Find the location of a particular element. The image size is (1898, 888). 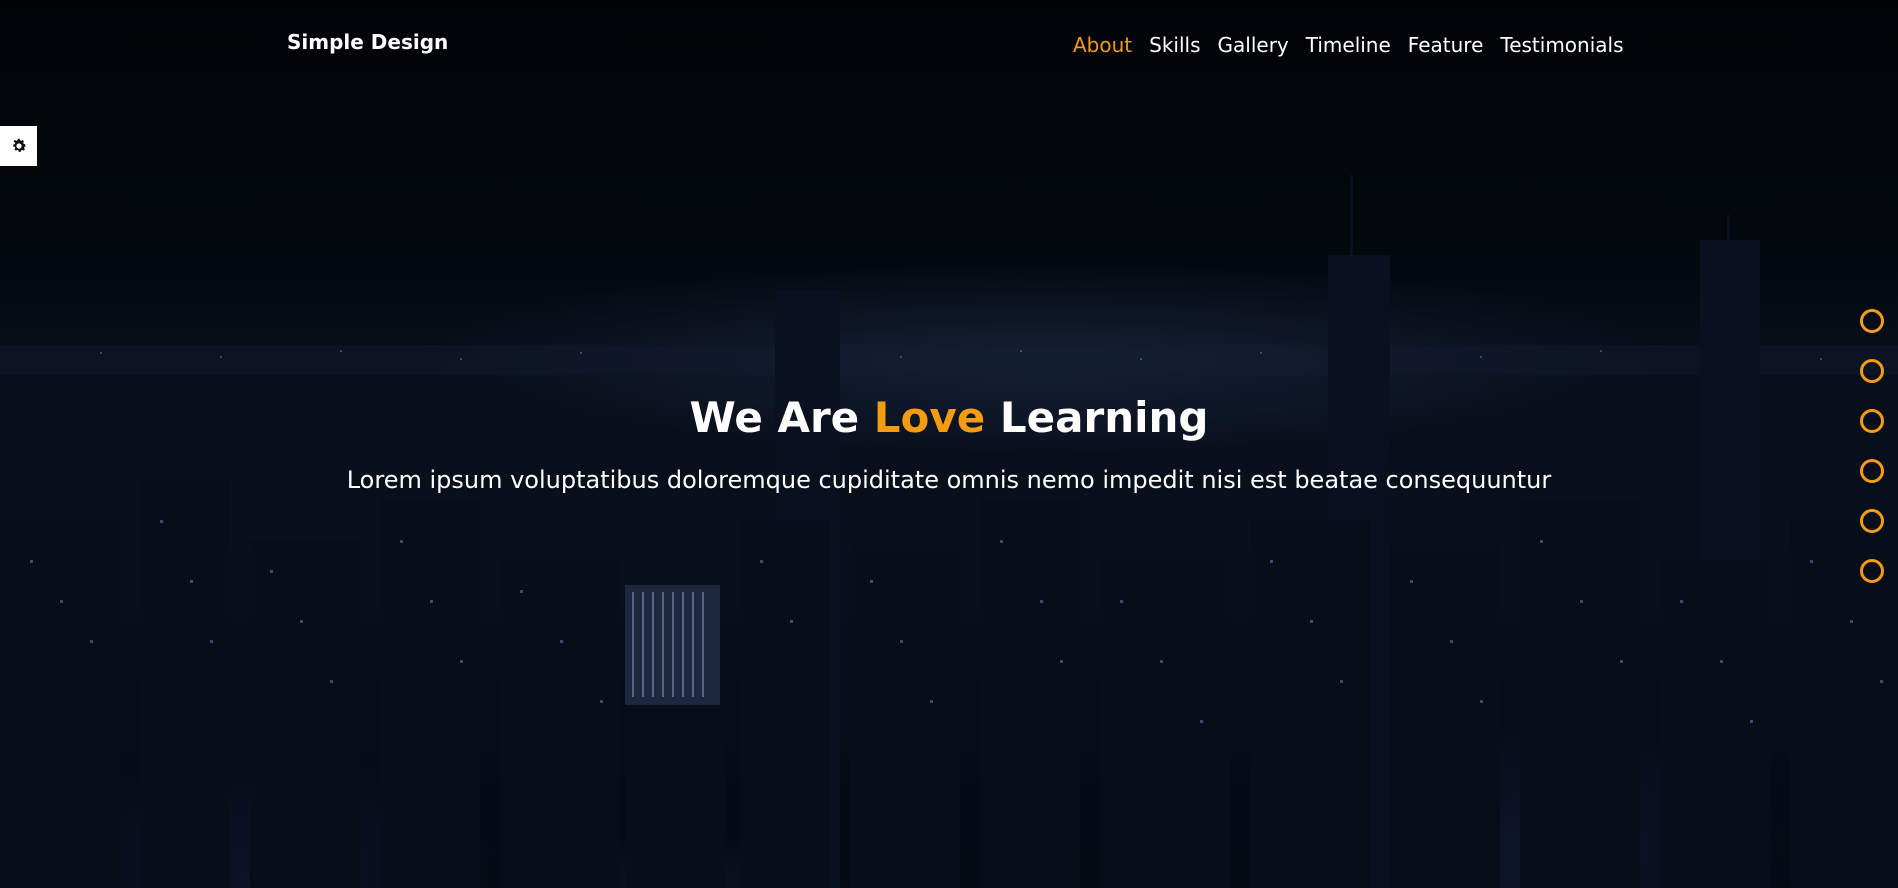

brand-logo: Simple Design is located at coordinates (367, 42).